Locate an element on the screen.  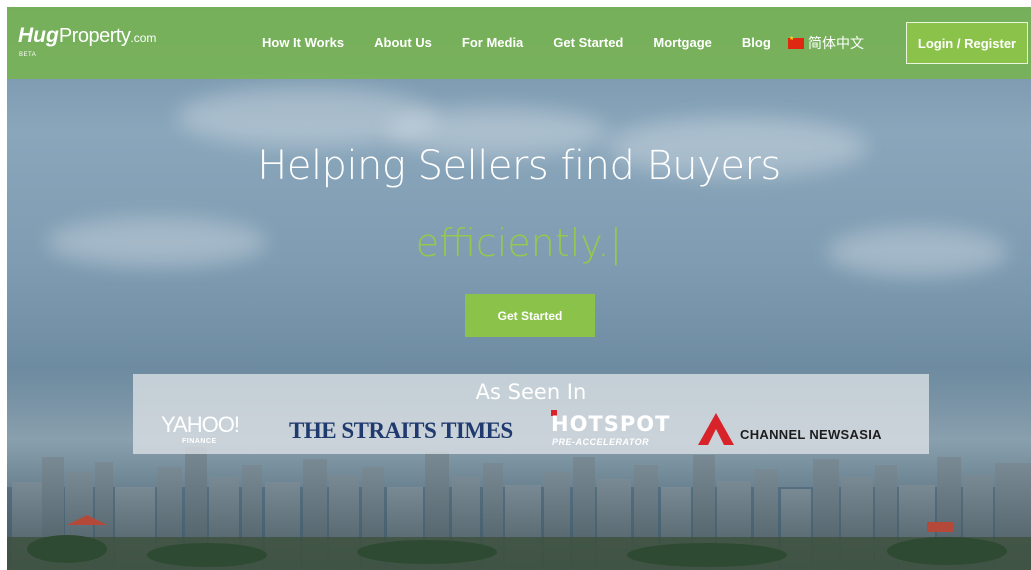
get-started-button: Get Started is located at coordinates (530, 315).